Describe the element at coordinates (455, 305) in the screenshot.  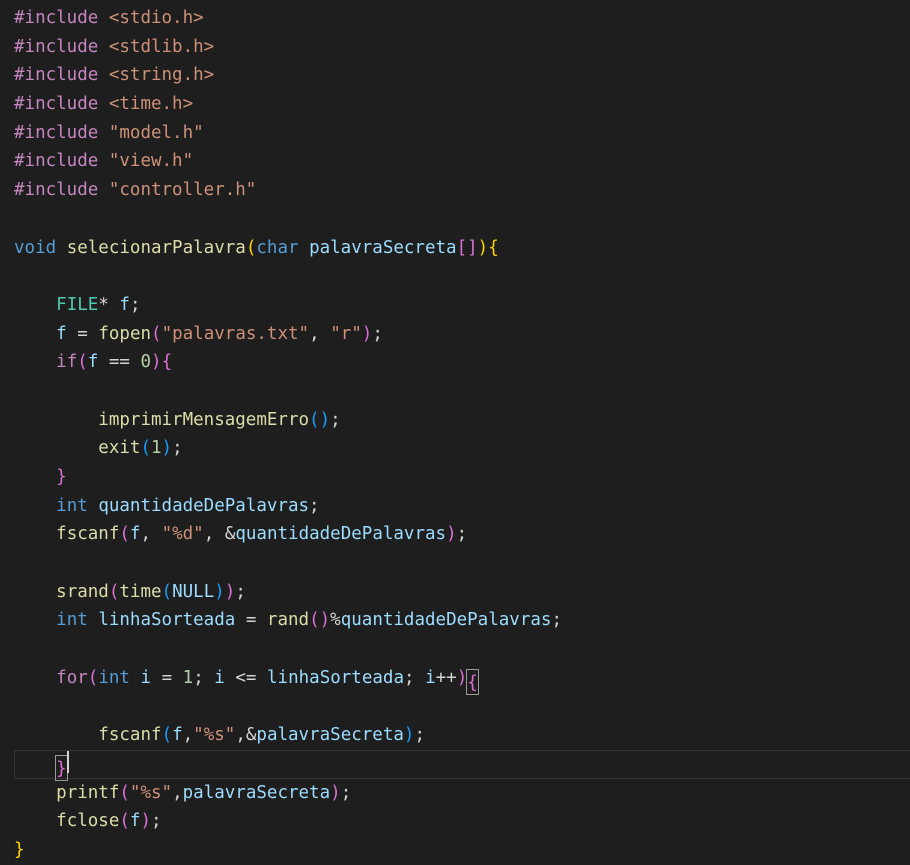
I see `code-line: FILE* f;` at that location.